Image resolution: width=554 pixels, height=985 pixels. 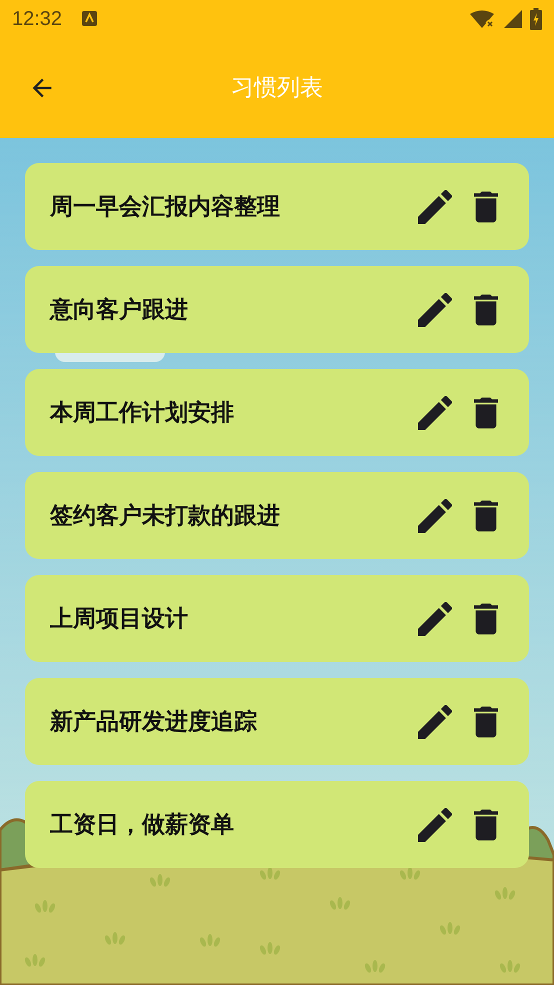 What do you see at coordinates (119, 619) in the screenshot?
I see `habit-title: 上周项目设计` at bounding box center [119, 619].